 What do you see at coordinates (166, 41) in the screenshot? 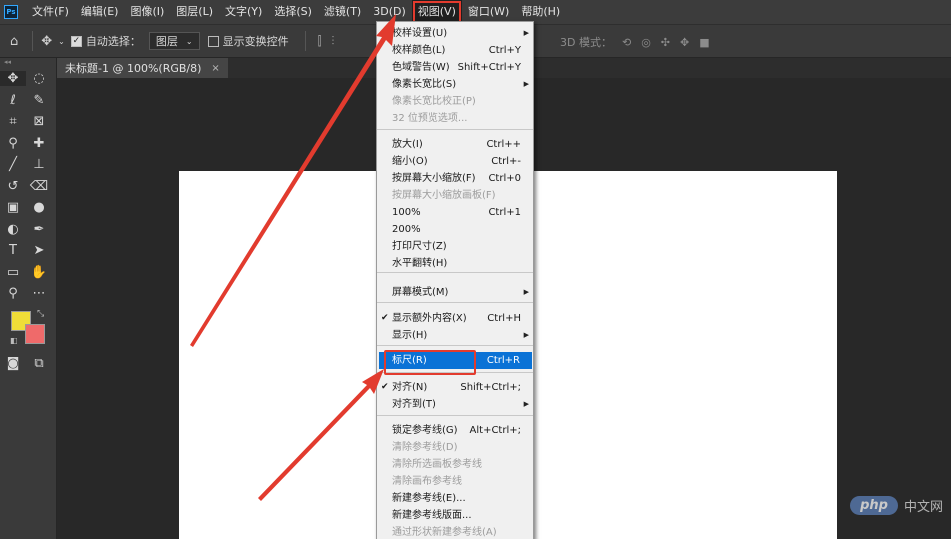
I see `layer-select-value: 图层` at bounding box center [166, 41].